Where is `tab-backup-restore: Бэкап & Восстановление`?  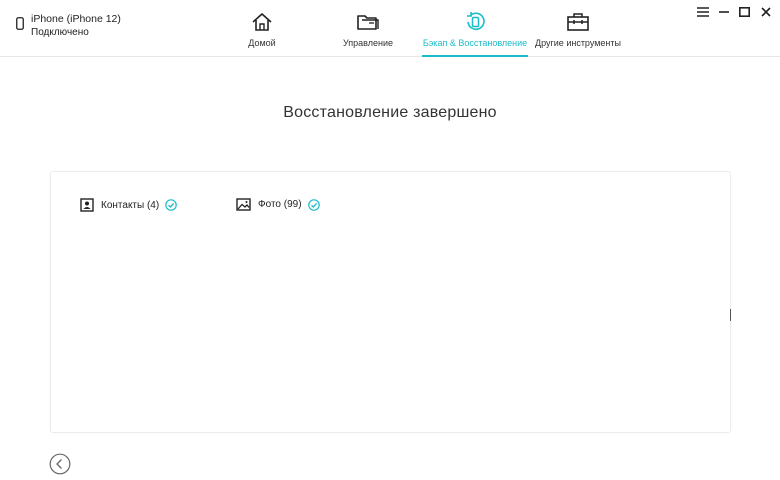
tab-backup-restore: Бэкап & Восстановление is located at coordinates (475, 28).